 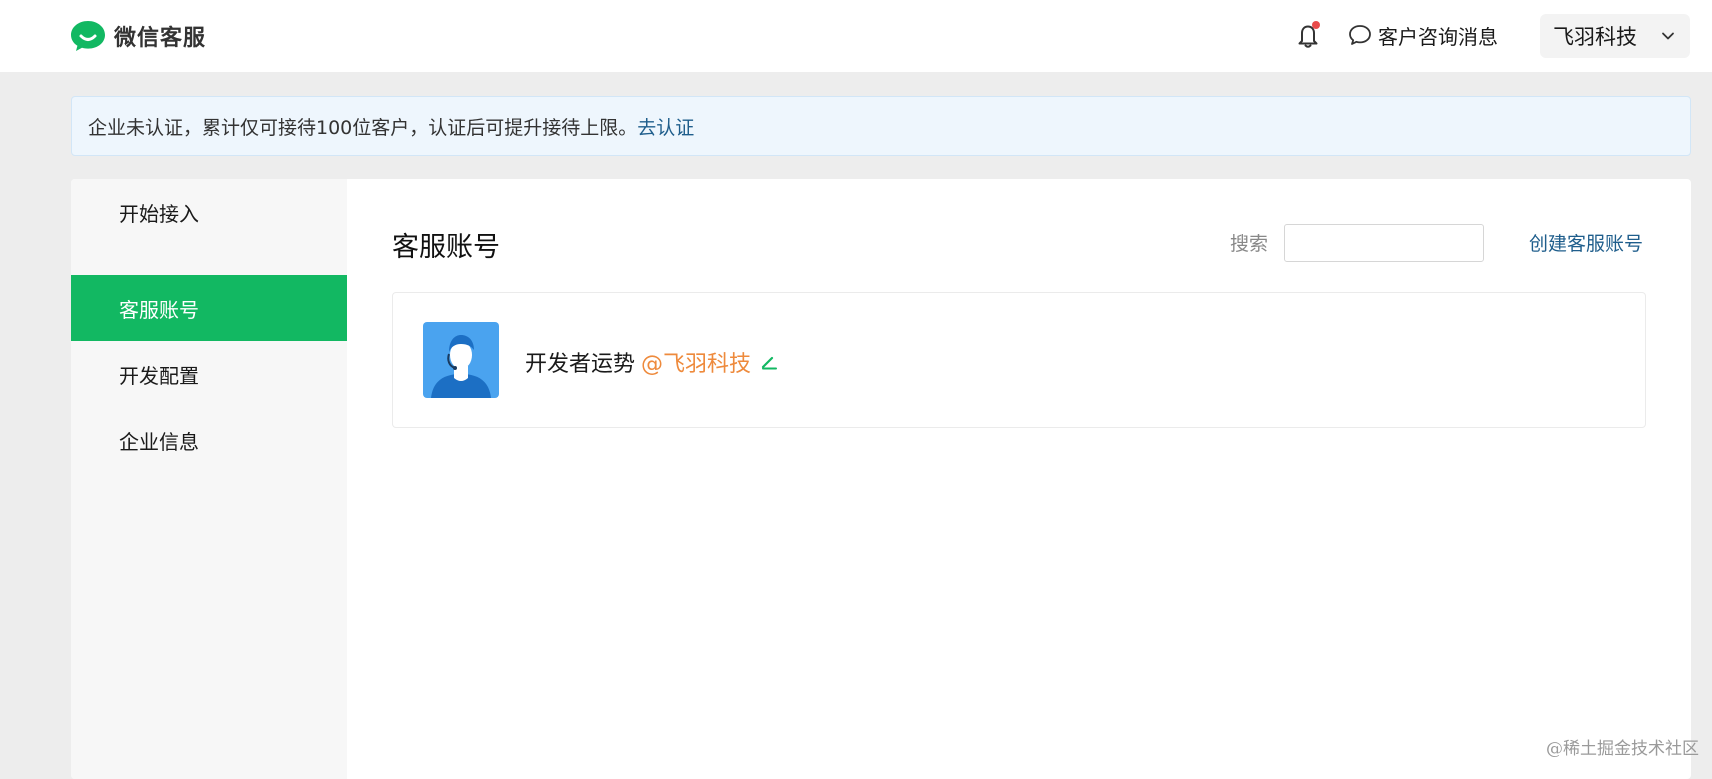 What do you see at coordinates (856, 36) in the screenshot?
I see `top-bar: 微信客服 客户咨询消息 飞羽科技` at bounding box center [856, 36].